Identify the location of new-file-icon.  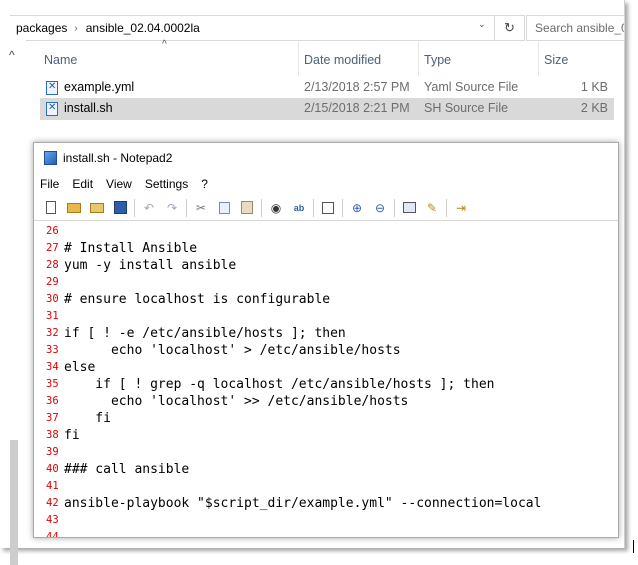
(51, 208).